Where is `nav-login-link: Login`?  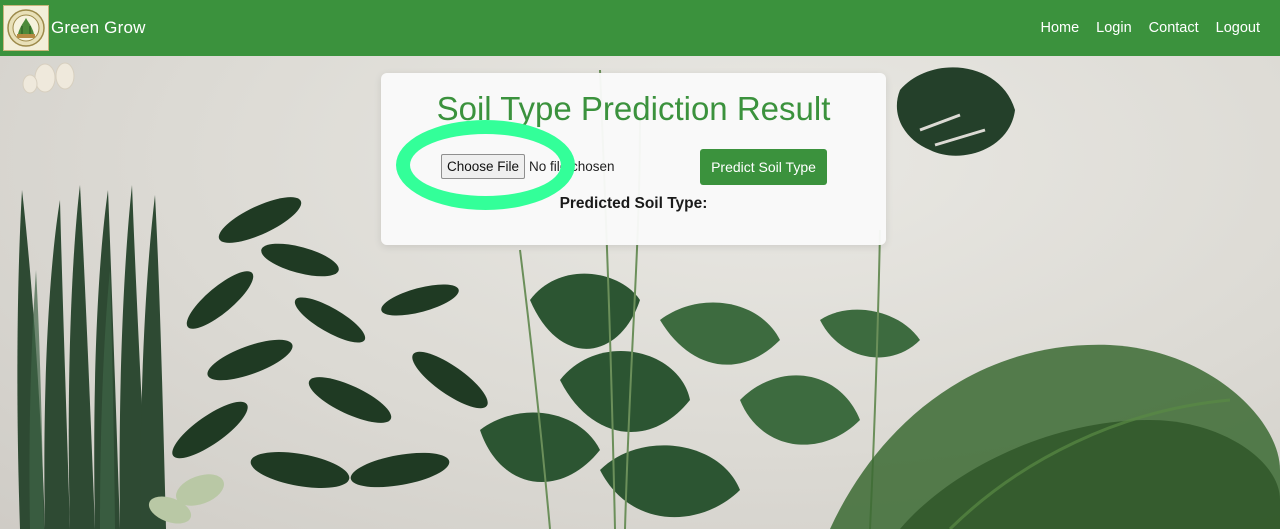 nav-login-link: Login is located at coordinates (1113, 28).